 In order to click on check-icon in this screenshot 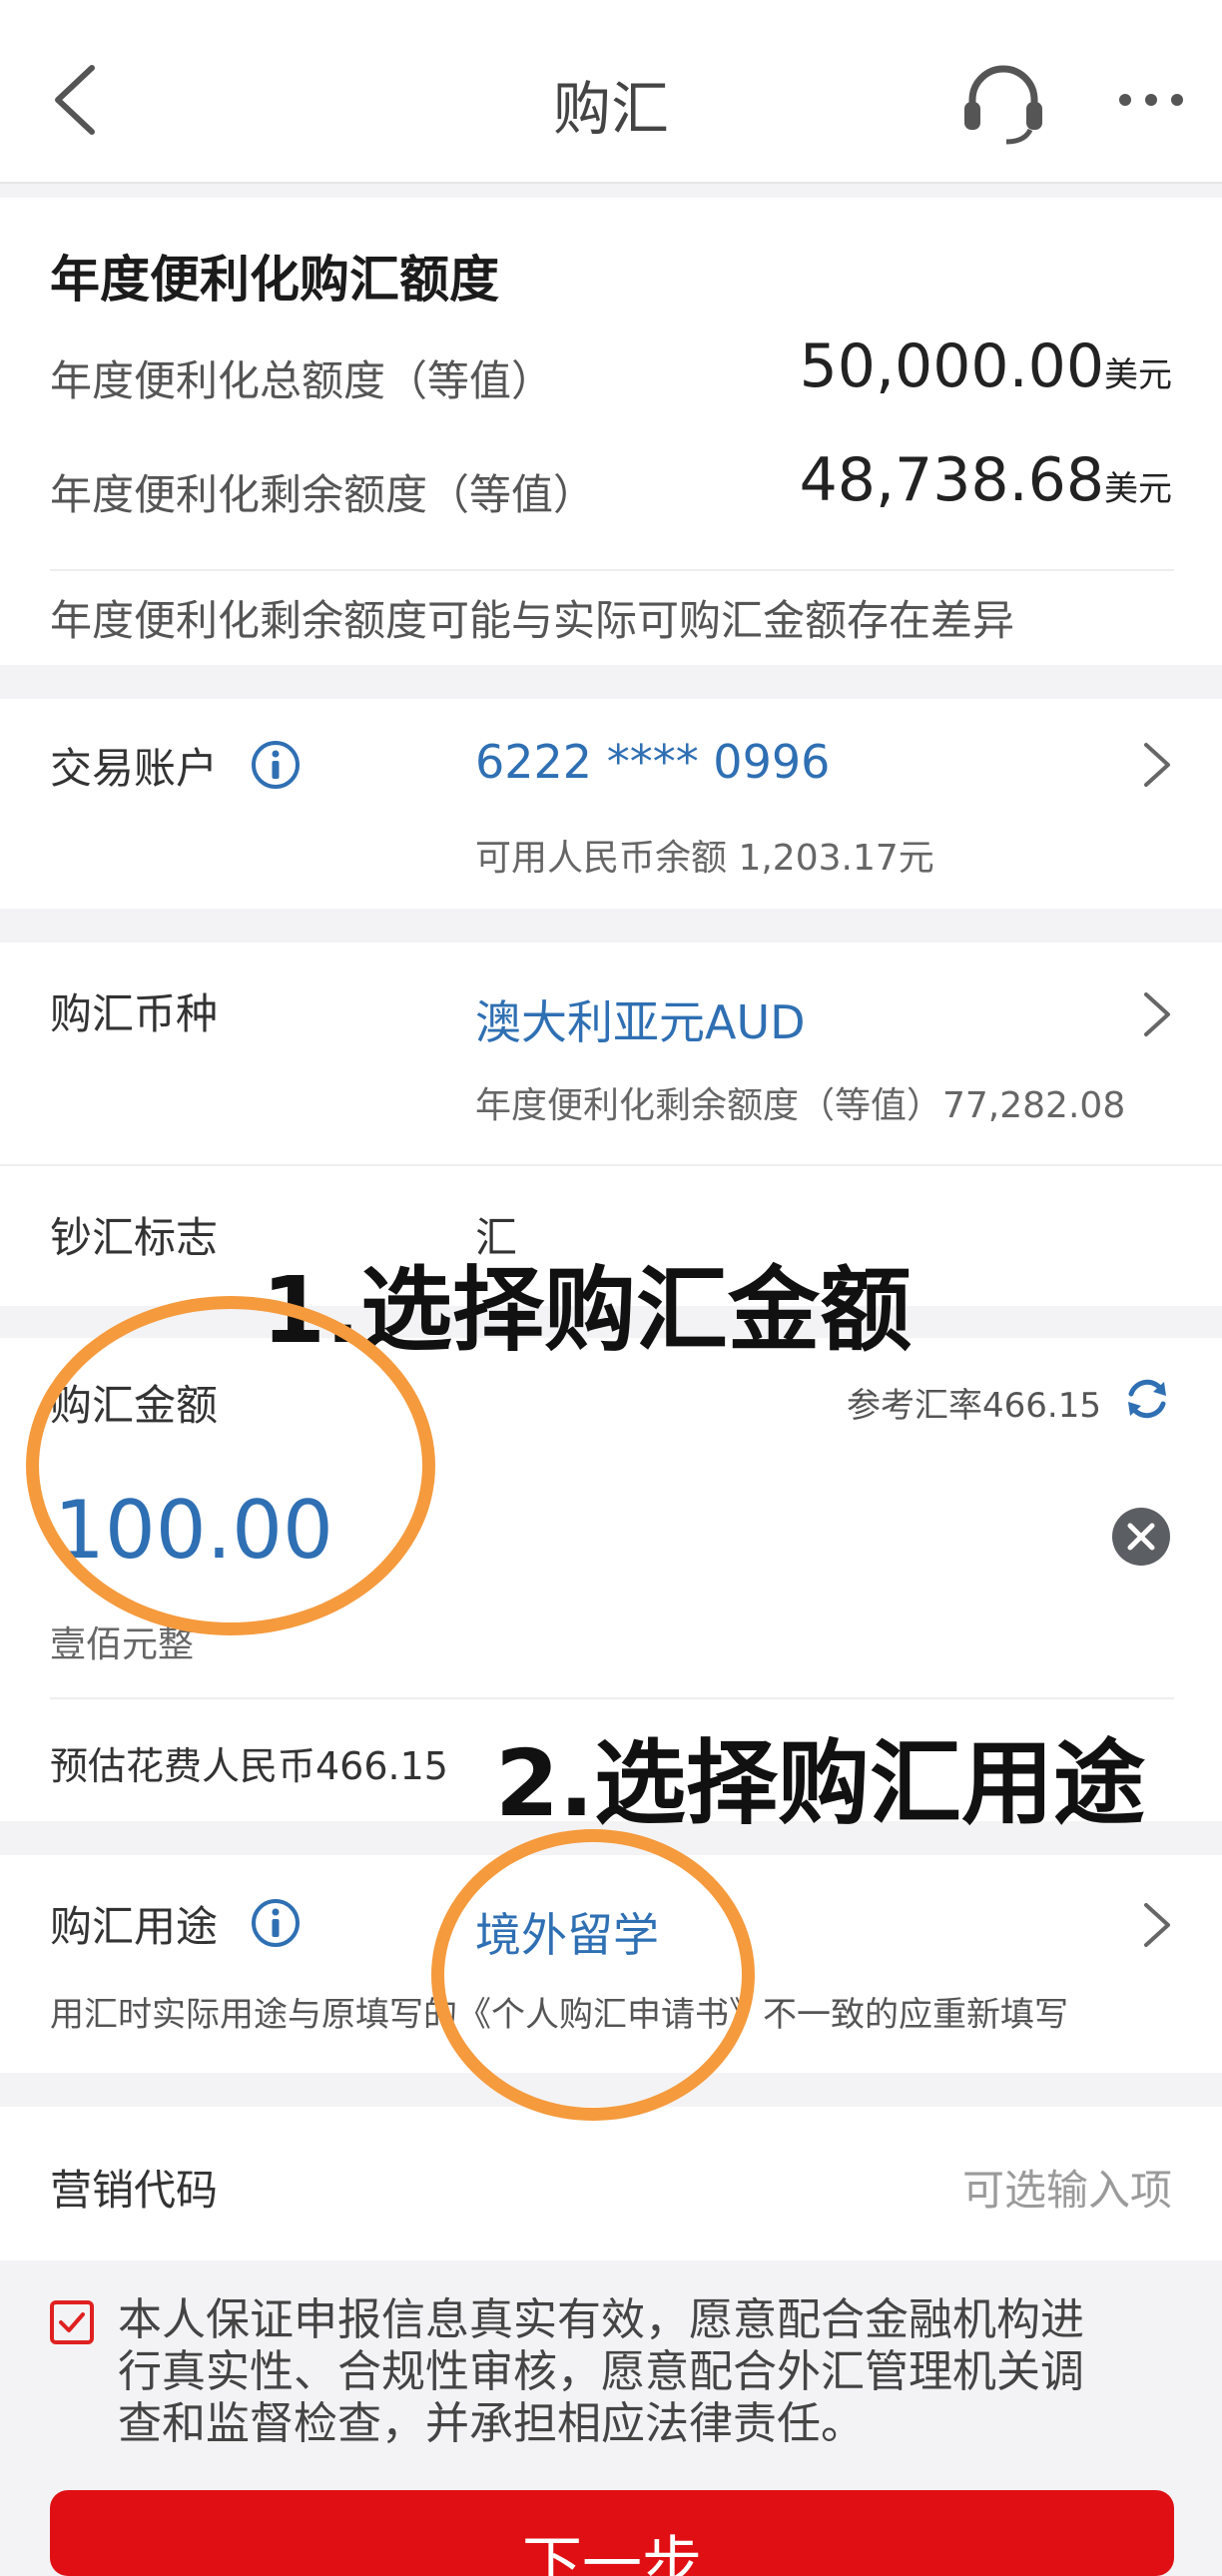, I will do `click(72, 2322)`.